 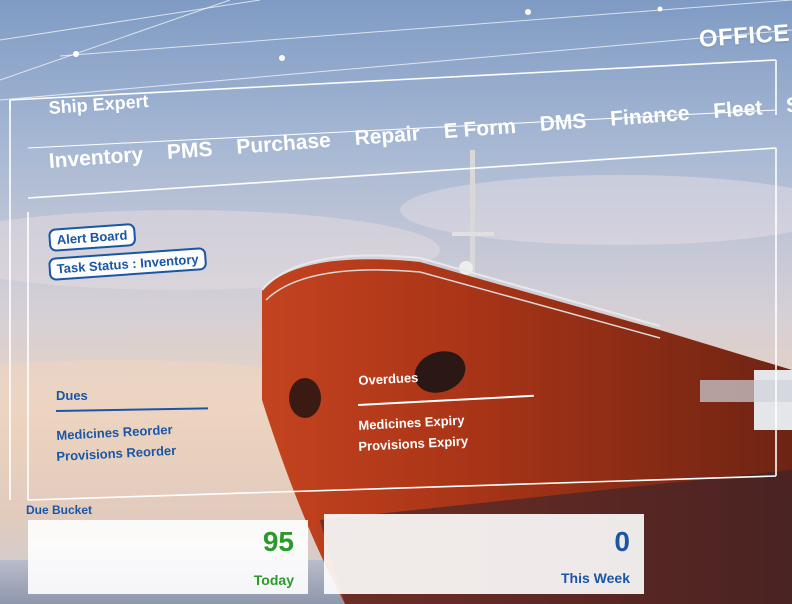 I want to click on due-bucket-title: Due Bucket, so click(x=59, y=510).